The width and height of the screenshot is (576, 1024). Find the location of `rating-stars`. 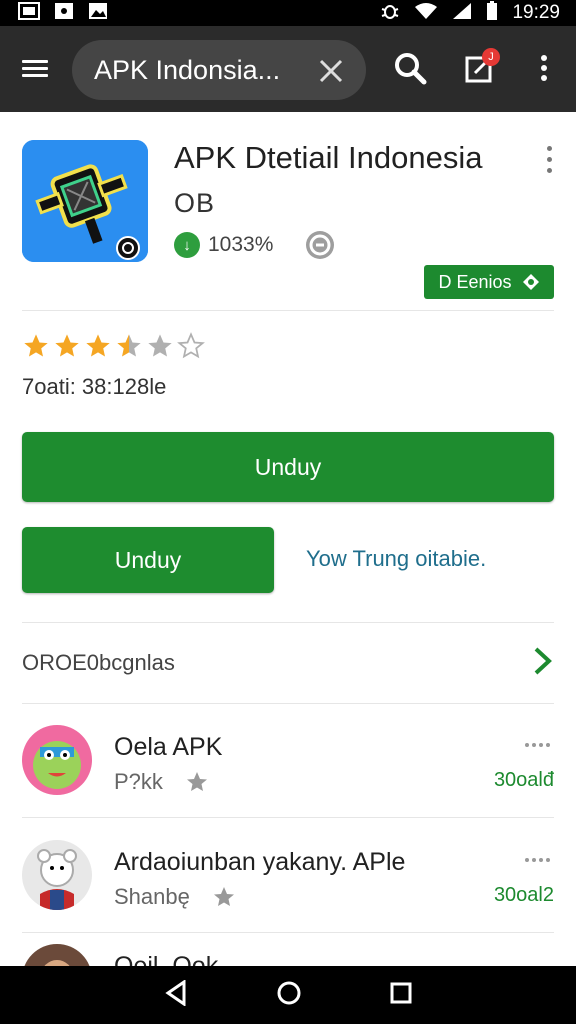

rating-stars is located at coordinates (113, 346).